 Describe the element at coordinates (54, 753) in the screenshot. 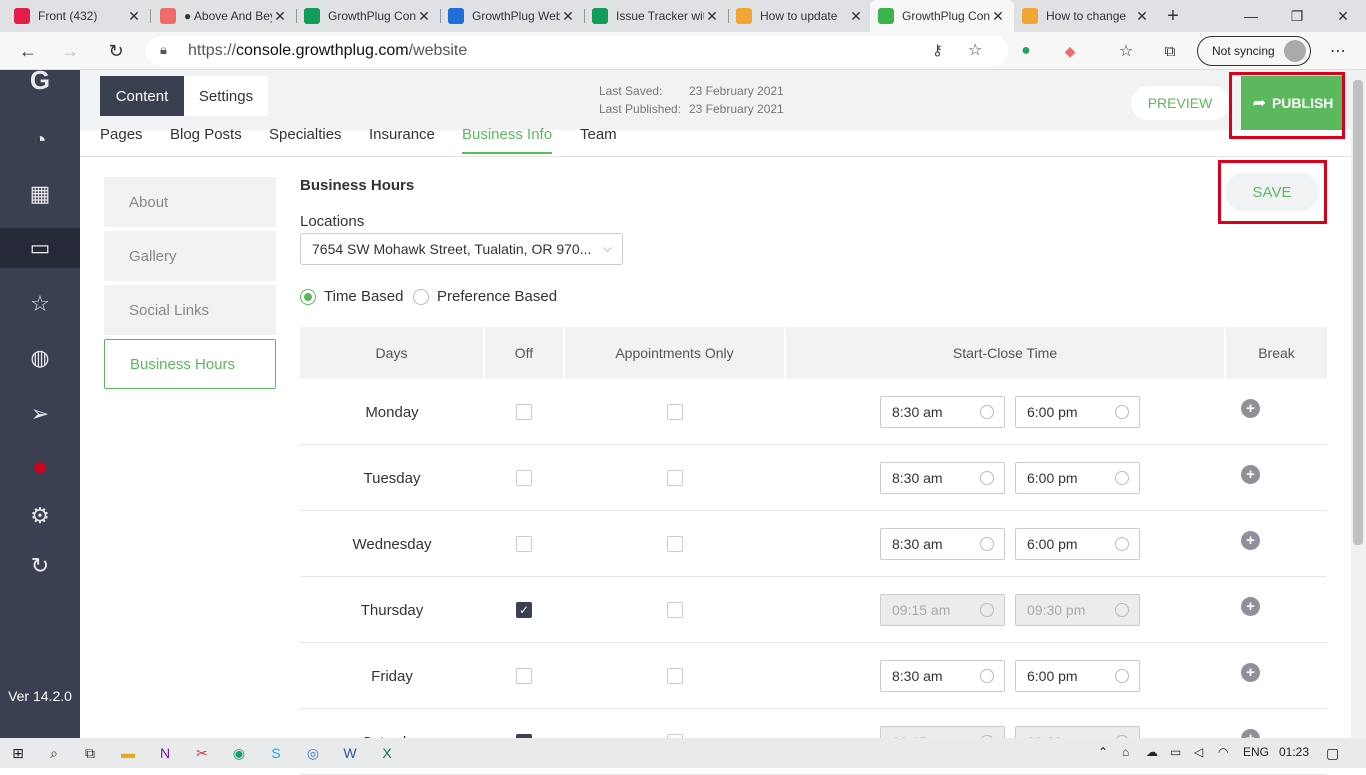

I see `search-icon: ⌕` at that location.